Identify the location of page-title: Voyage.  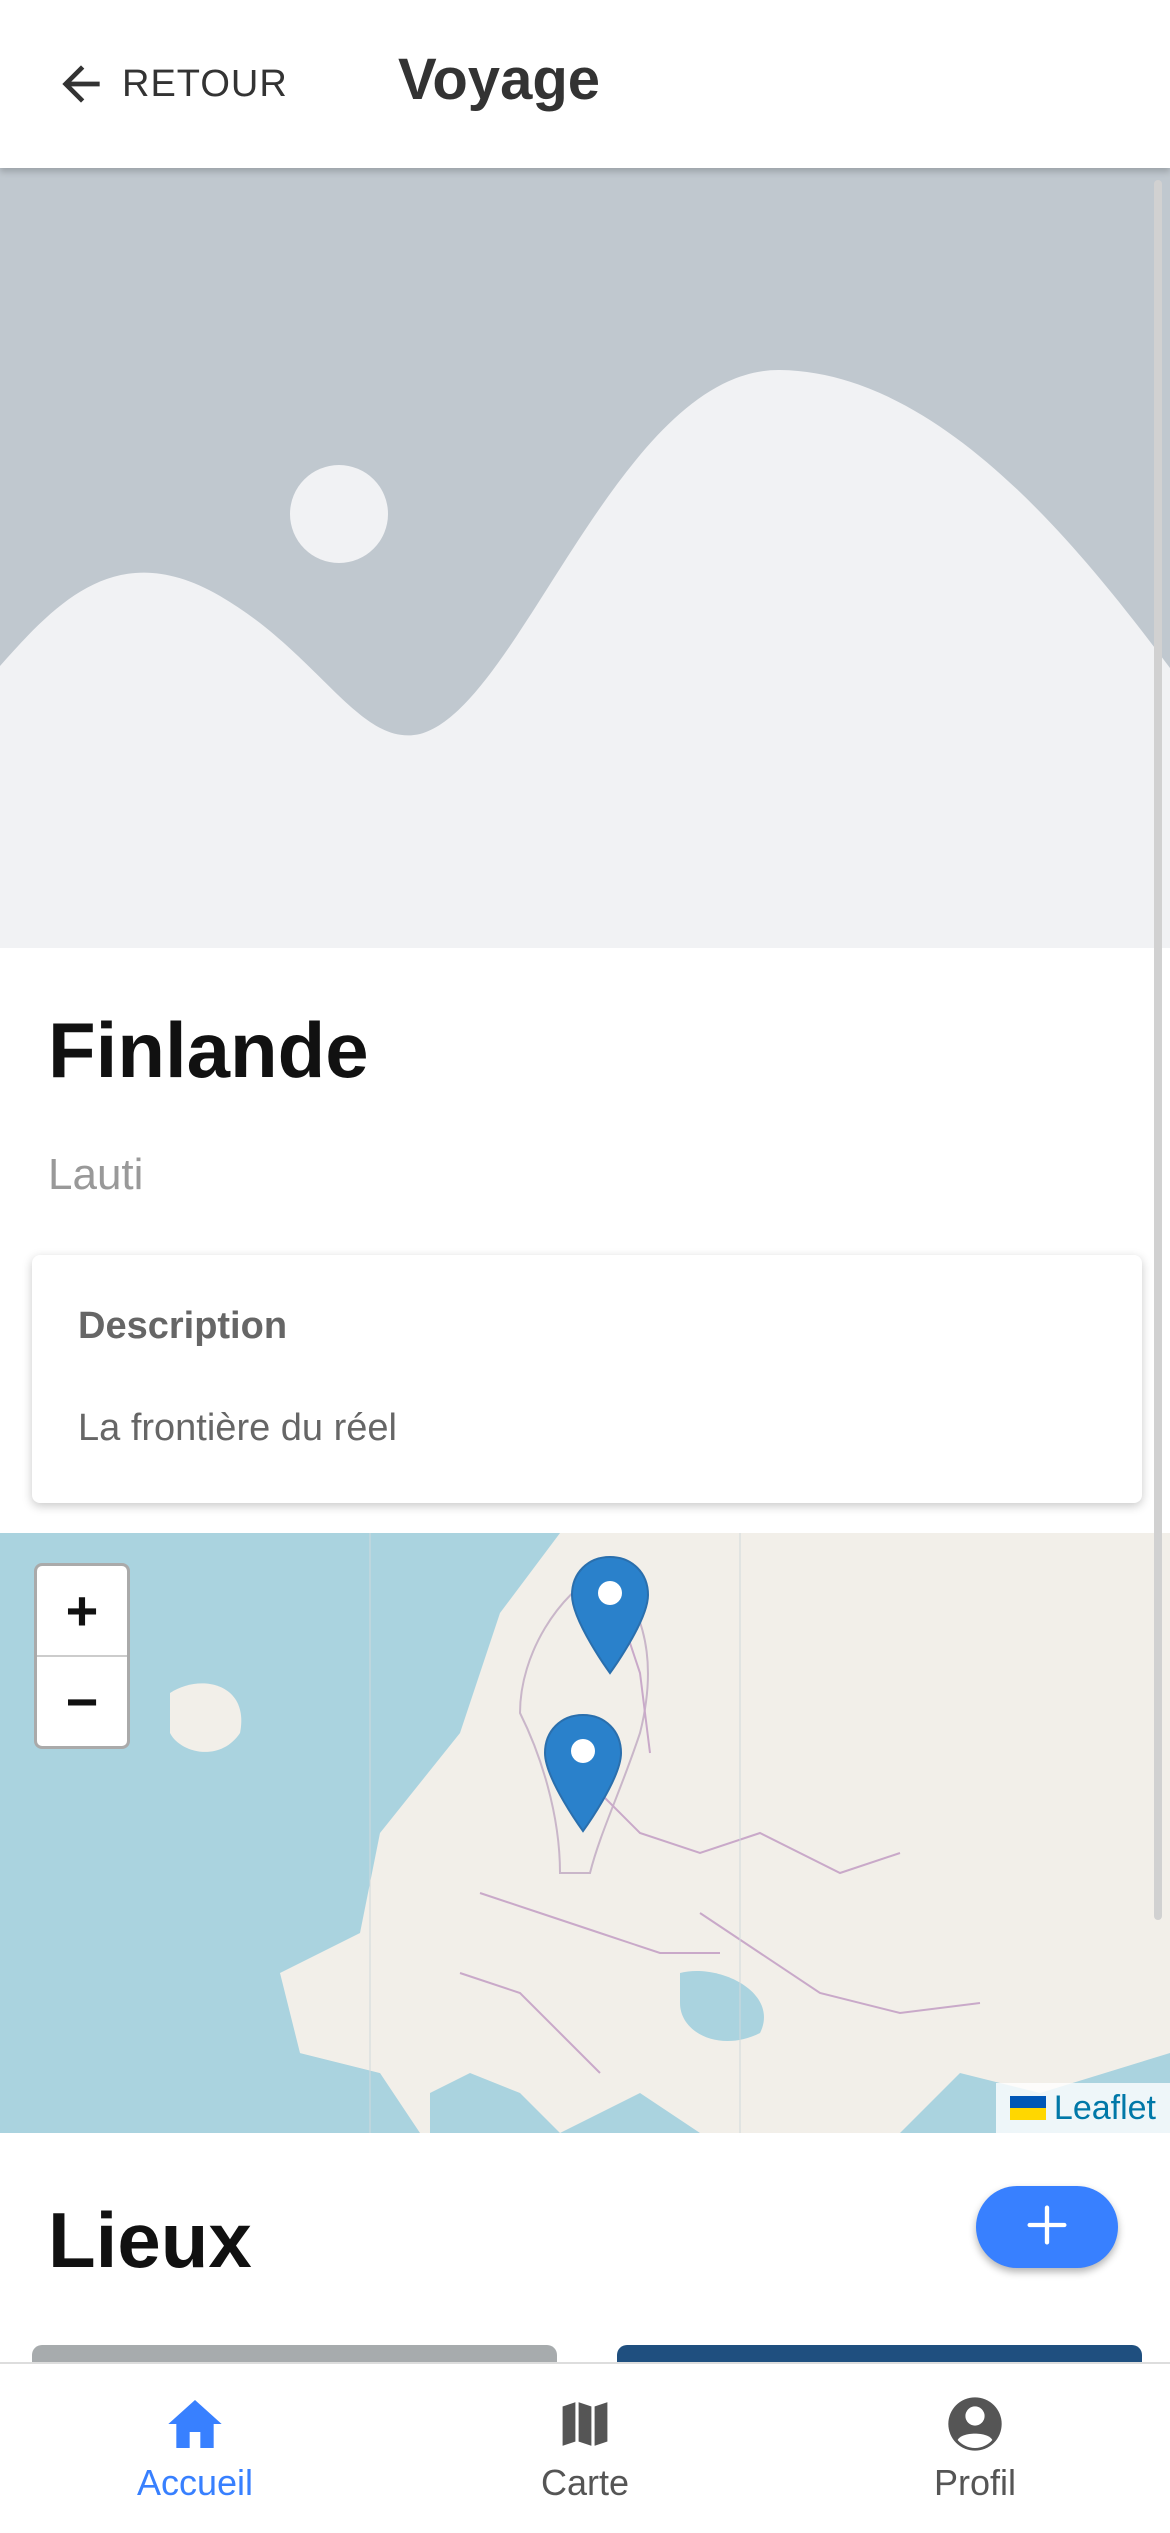
(499, 79).